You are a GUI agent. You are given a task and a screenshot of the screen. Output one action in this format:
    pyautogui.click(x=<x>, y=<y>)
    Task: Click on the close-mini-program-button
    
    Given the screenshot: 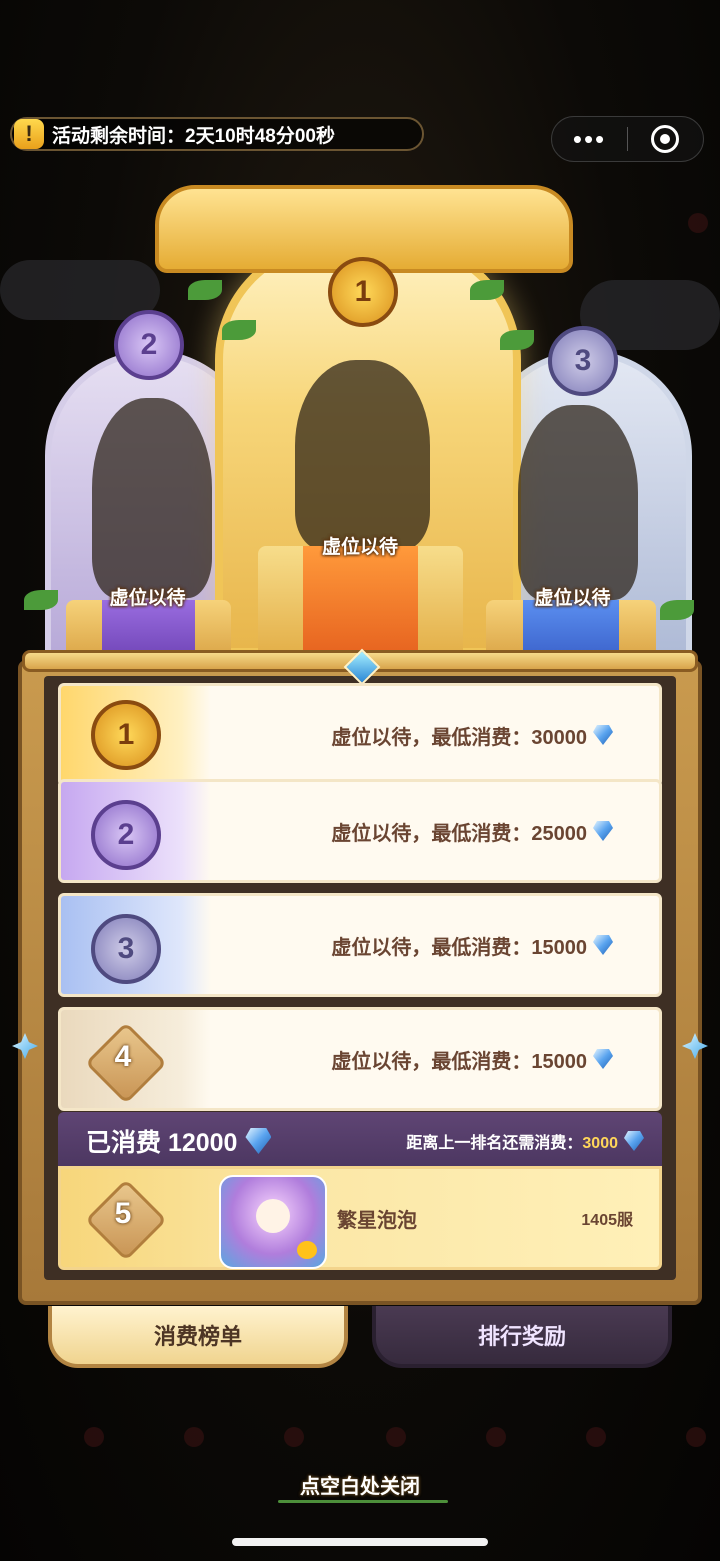 What is the action you would take?
    pyautogui.click(x=665, y=139)
    